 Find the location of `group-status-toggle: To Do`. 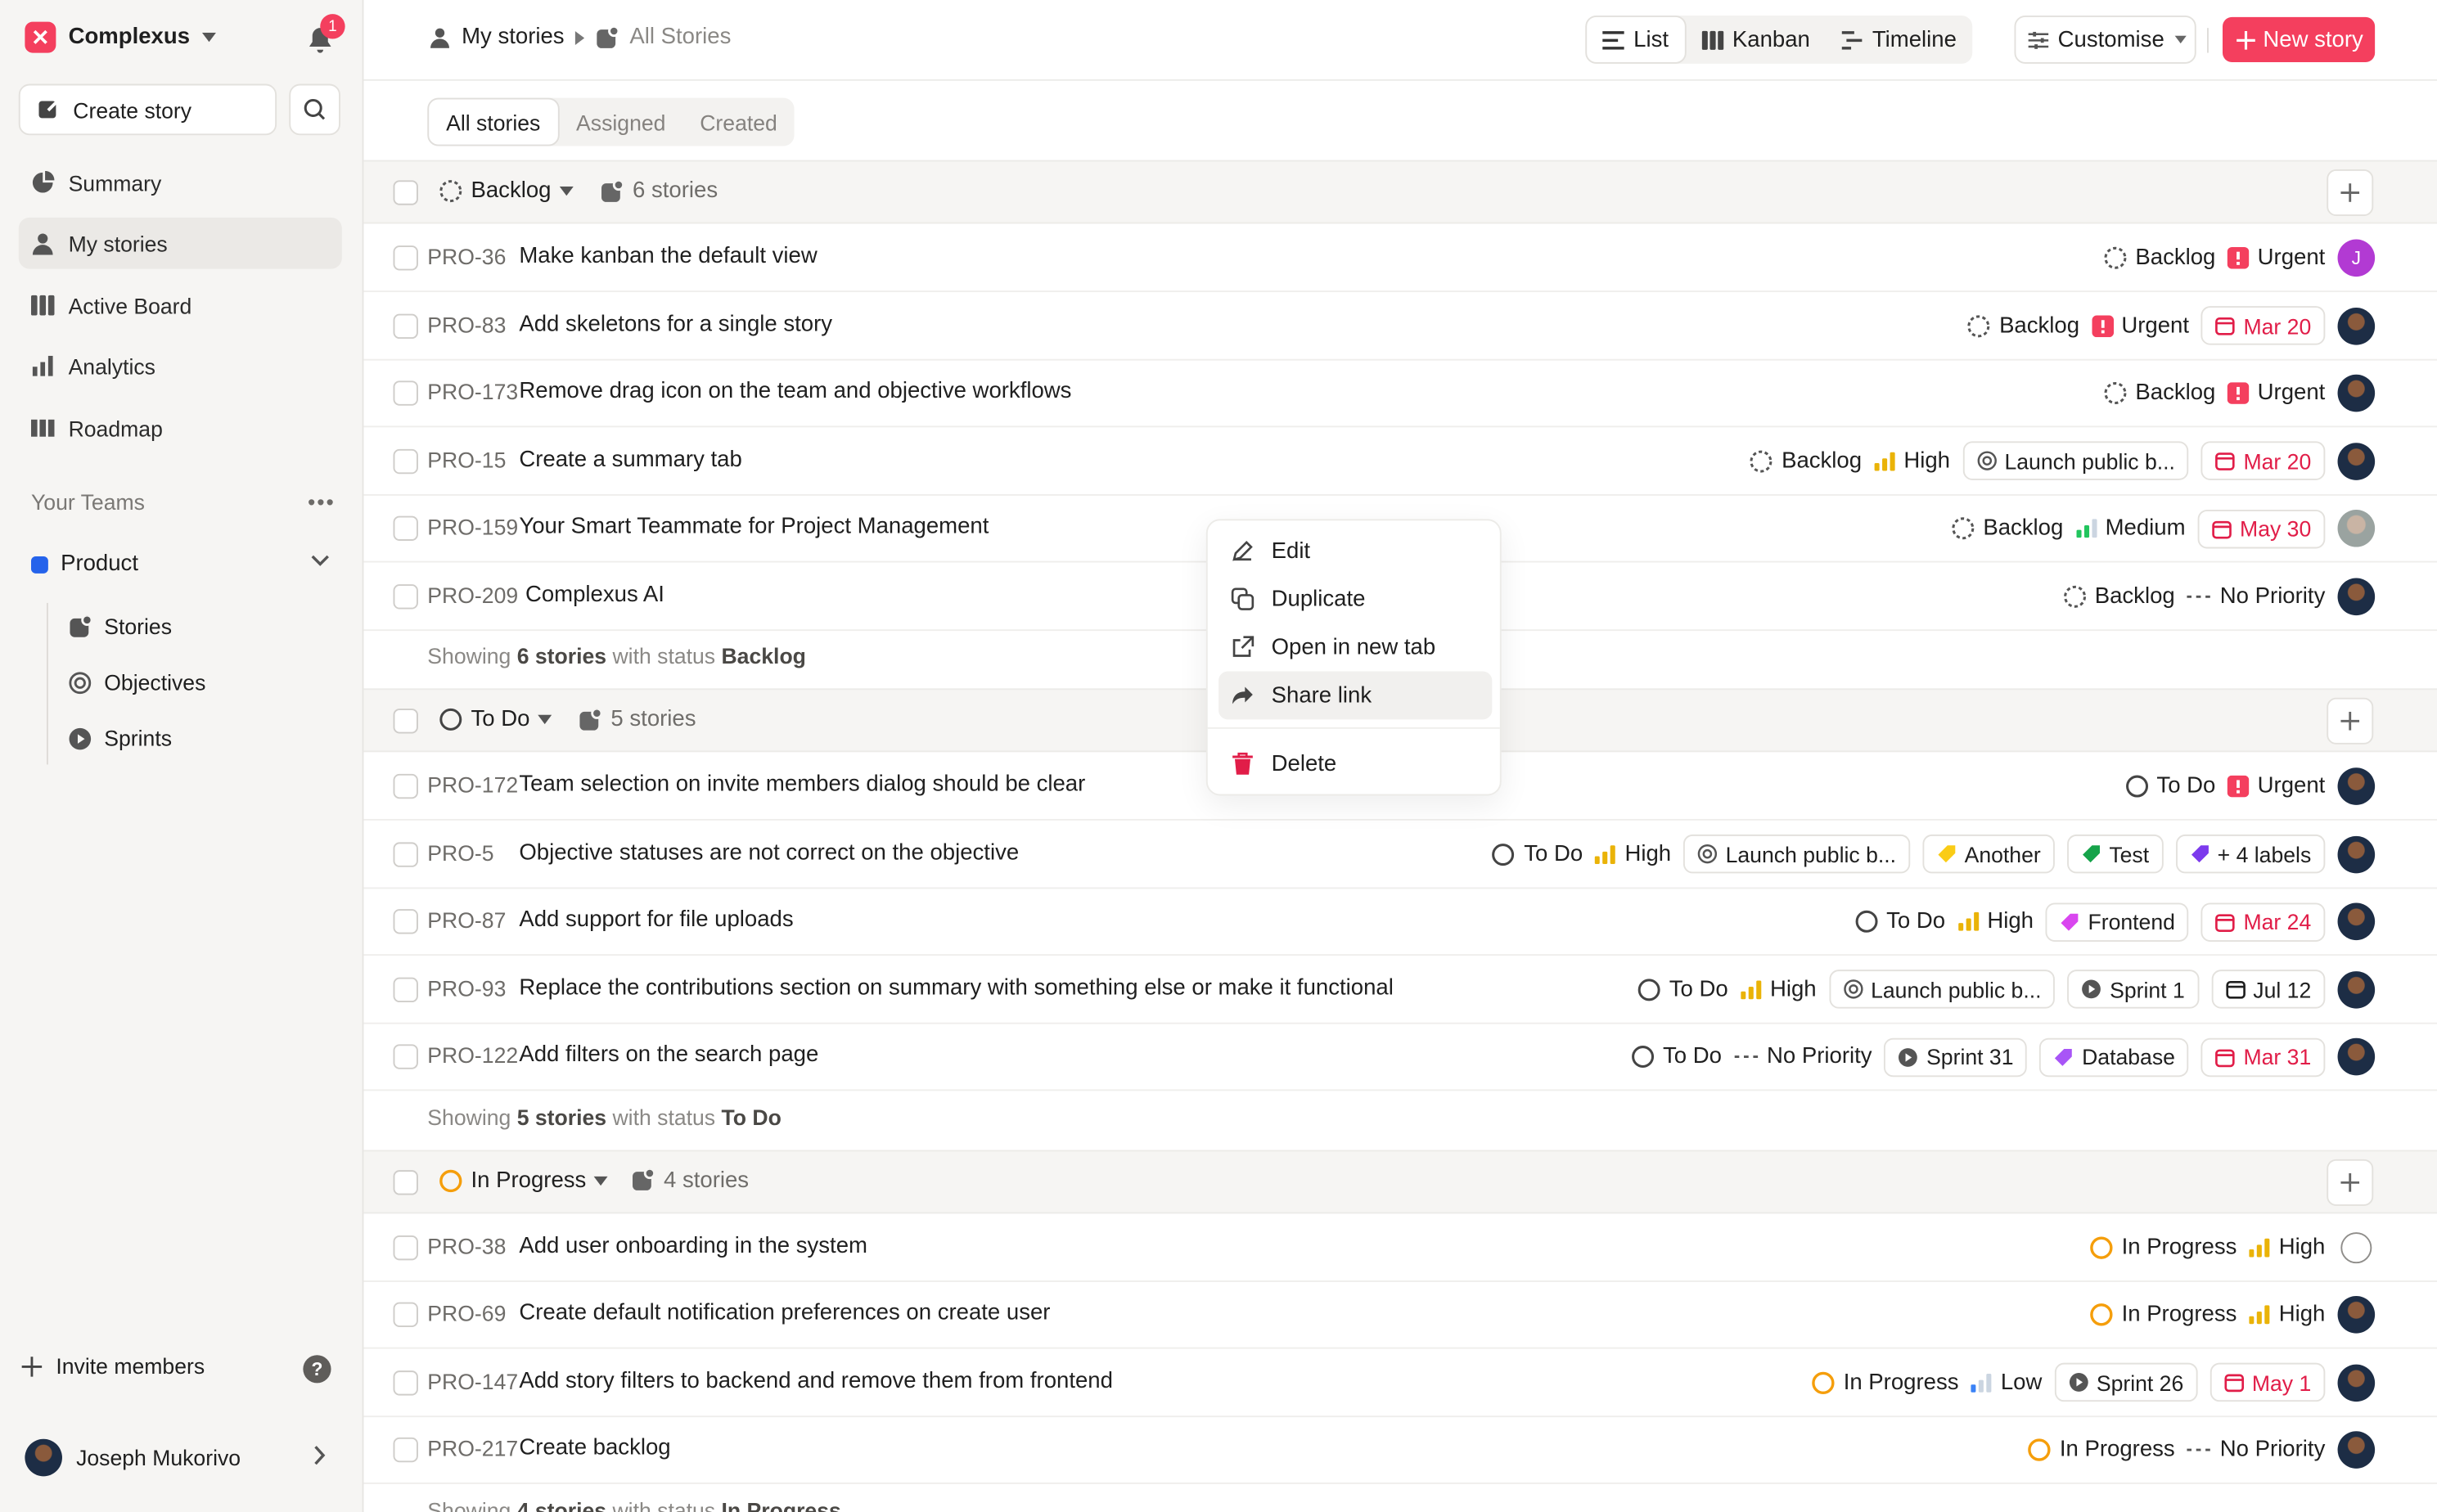

group-status-toggle: To Do is located at coordinates (495, 720).